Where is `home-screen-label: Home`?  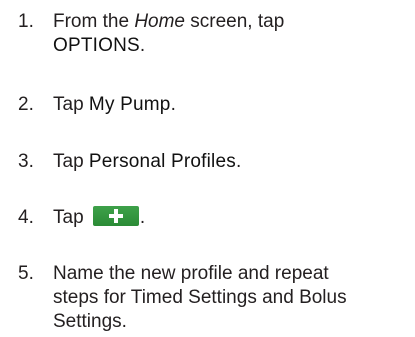
home-screen-label: Home is located at coordinates (159, 21).